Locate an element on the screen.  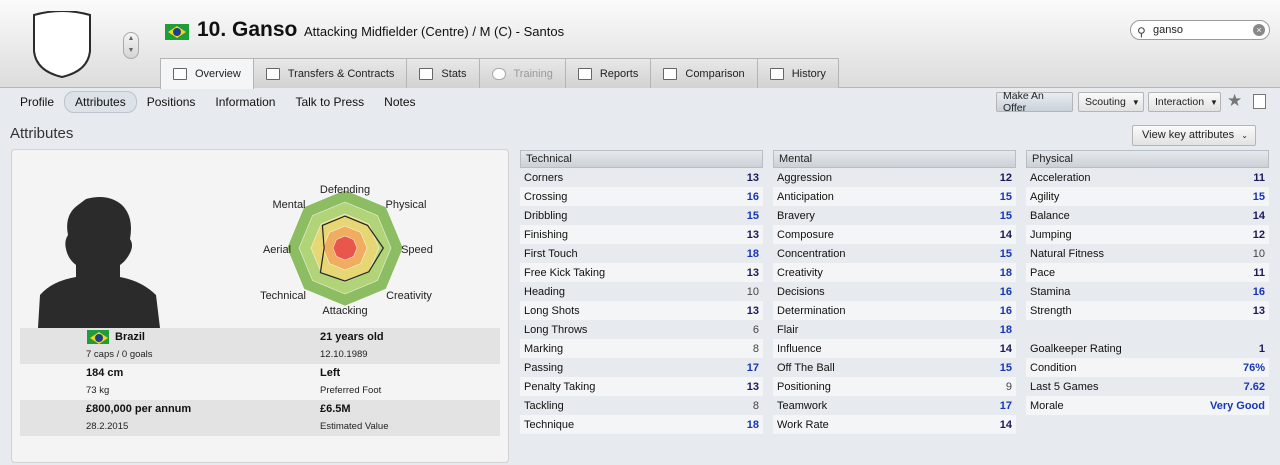
tab-history: History is located at coordinates (797, 73).